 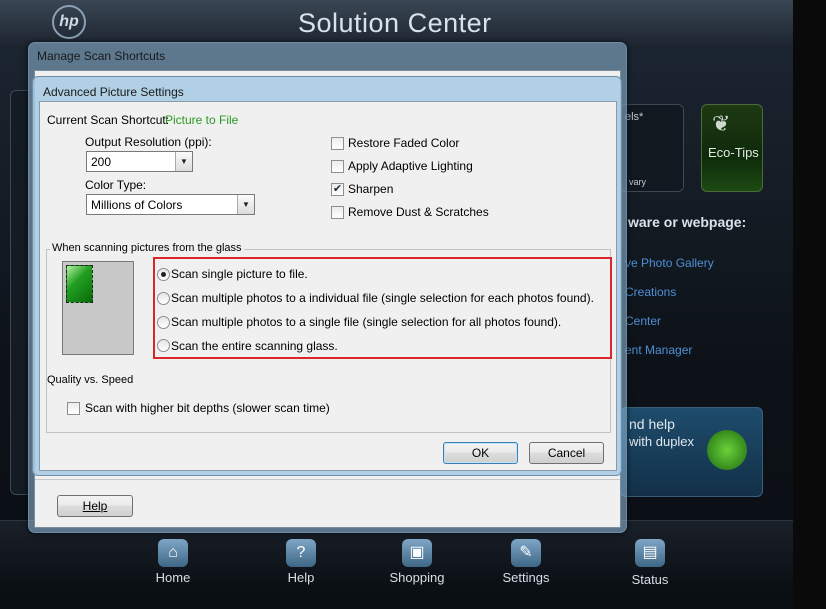 I want to click on advanced-picture-settings-title: Advanced Picture Settings, so click(x=113, y=92).